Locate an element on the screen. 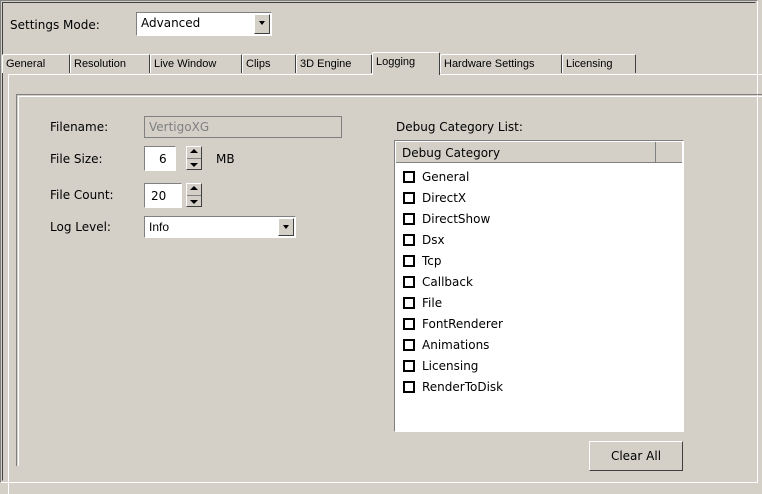 This screenshot has width=762, height=494. filesize-value: 6 is located at coordinates (163, 159).